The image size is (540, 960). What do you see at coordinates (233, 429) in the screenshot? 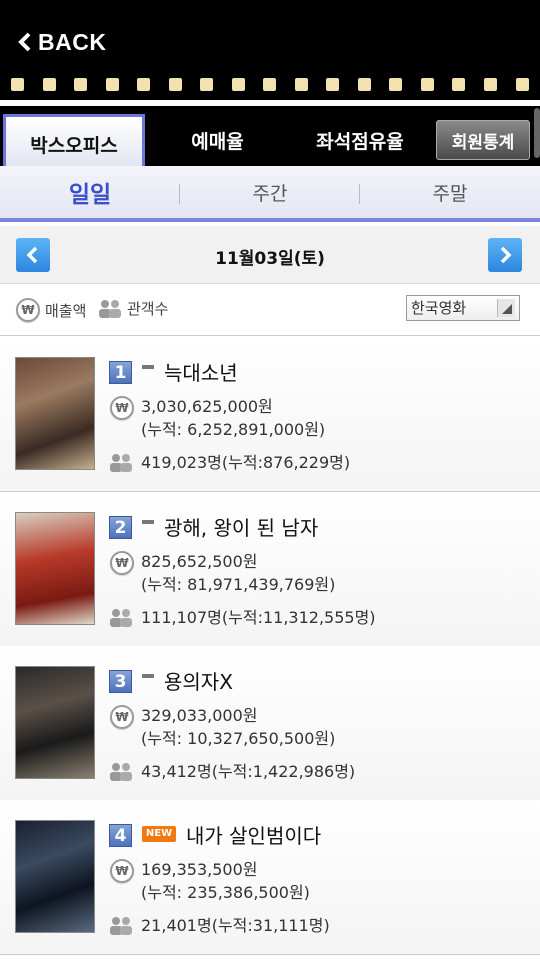
I see `sales-cumulative: (누적: 6,252,891,000원)` at bounding box center [233, 429].